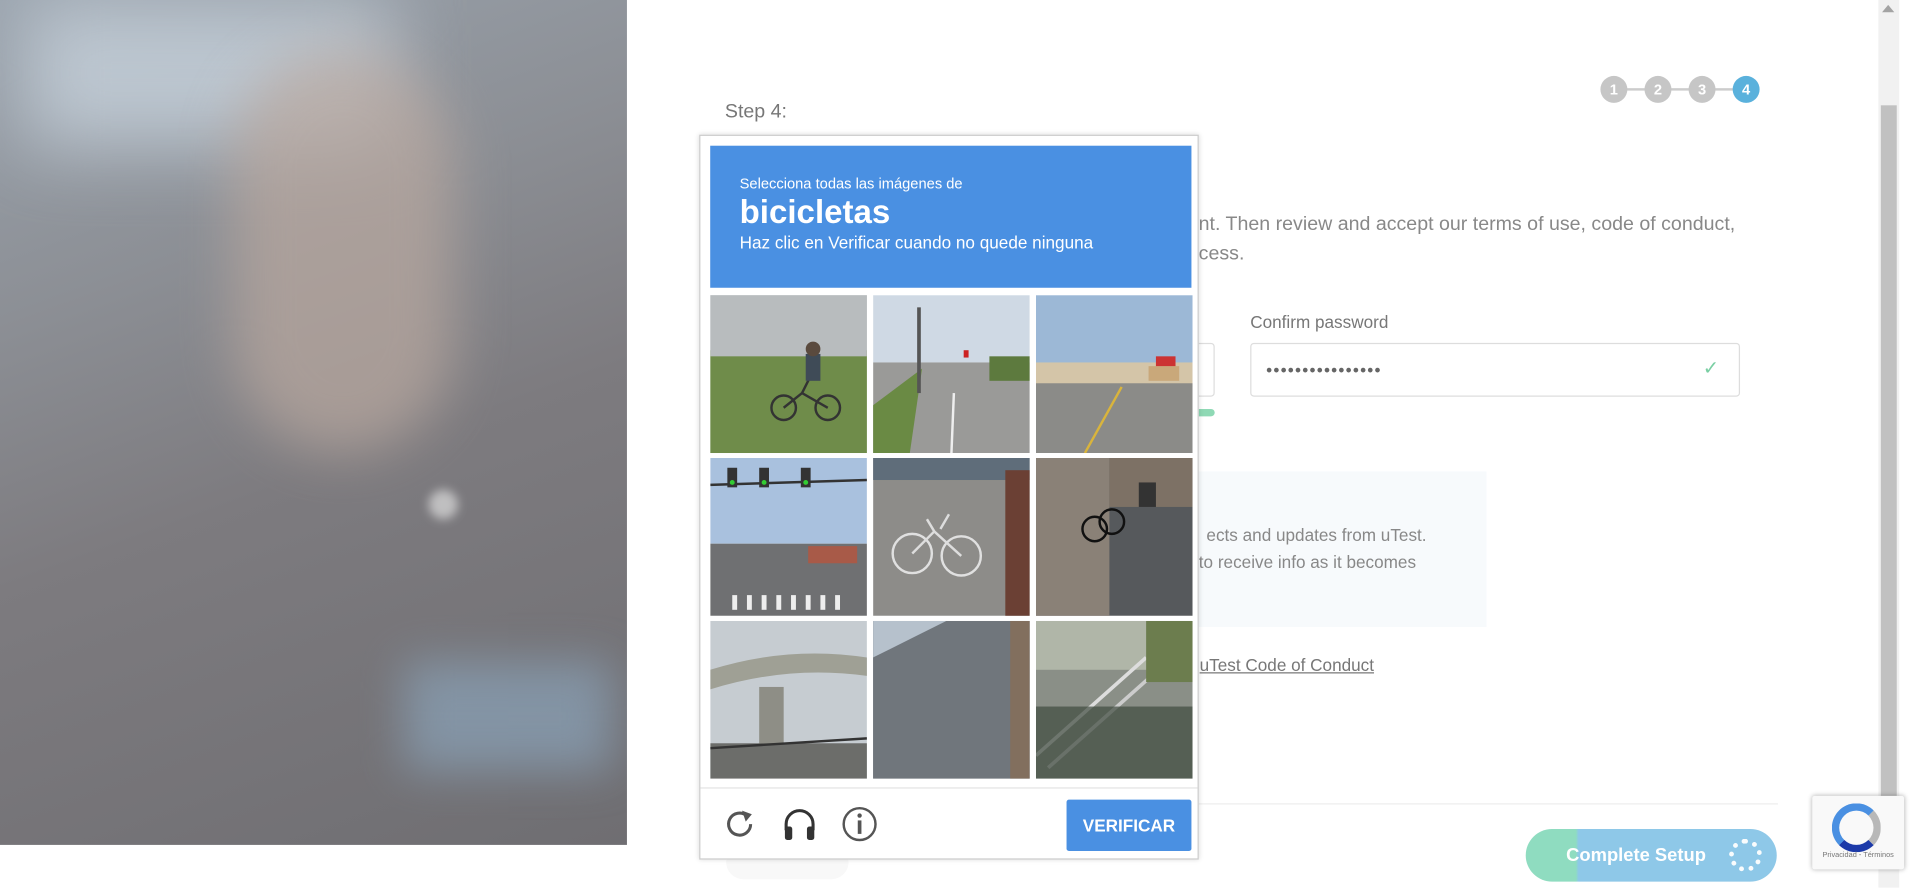 This screenshot has width=1920, height=888. Describe the element at coordinates (1745, 855) in the screenshot. I see `loading-spinner-icon` at that location.